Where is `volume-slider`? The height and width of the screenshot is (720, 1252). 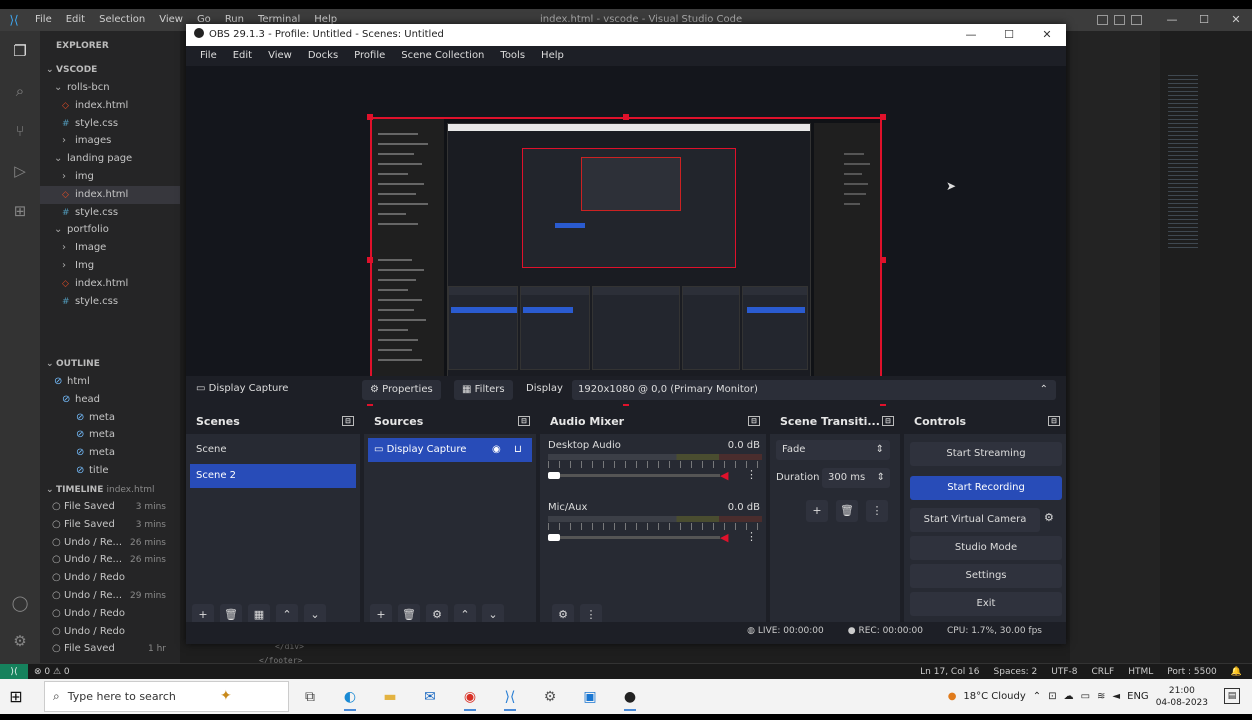 volume-slider is located at coordinates (634, 475).